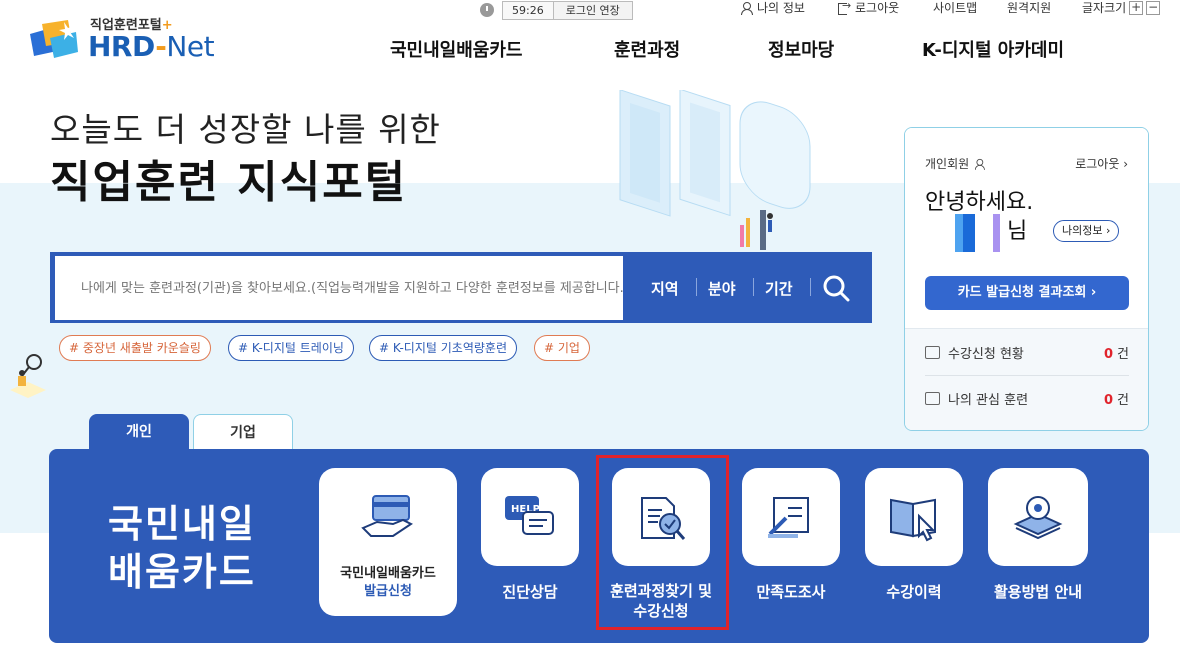  What do you see at coordinates (791, 592) in the screenshot?
I see `quick-label: 만족도조사` at bounding box center [791, 592].